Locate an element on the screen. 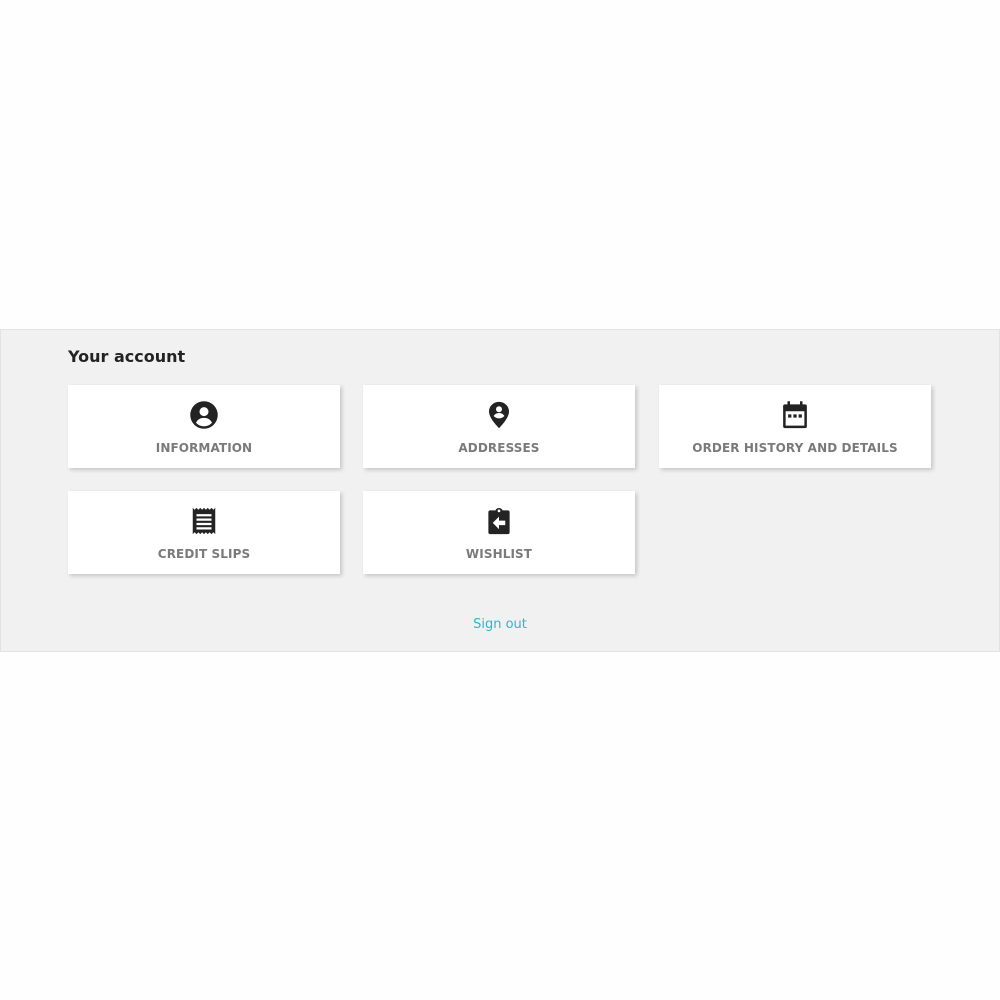 The height and width of the screenshot is (1000, 1000). account-circle-icon is located at coordinates (204, 415).